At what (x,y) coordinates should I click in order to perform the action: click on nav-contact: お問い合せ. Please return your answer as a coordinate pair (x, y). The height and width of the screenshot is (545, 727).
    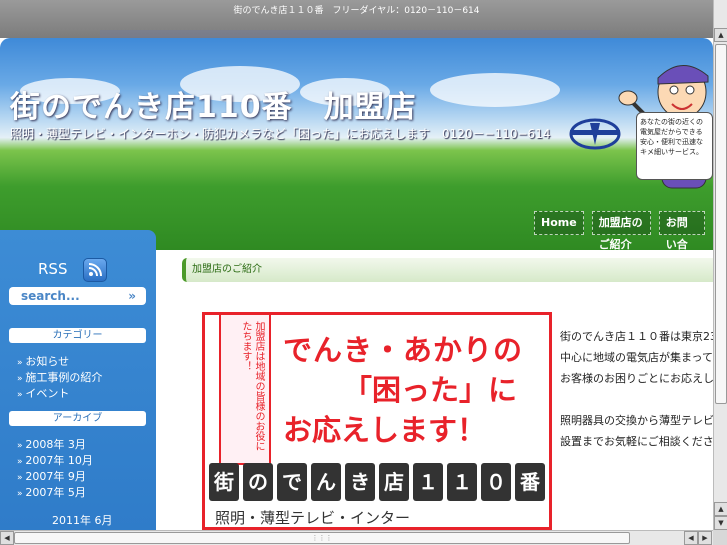
    Looking at the image, I should click on (681, 230).